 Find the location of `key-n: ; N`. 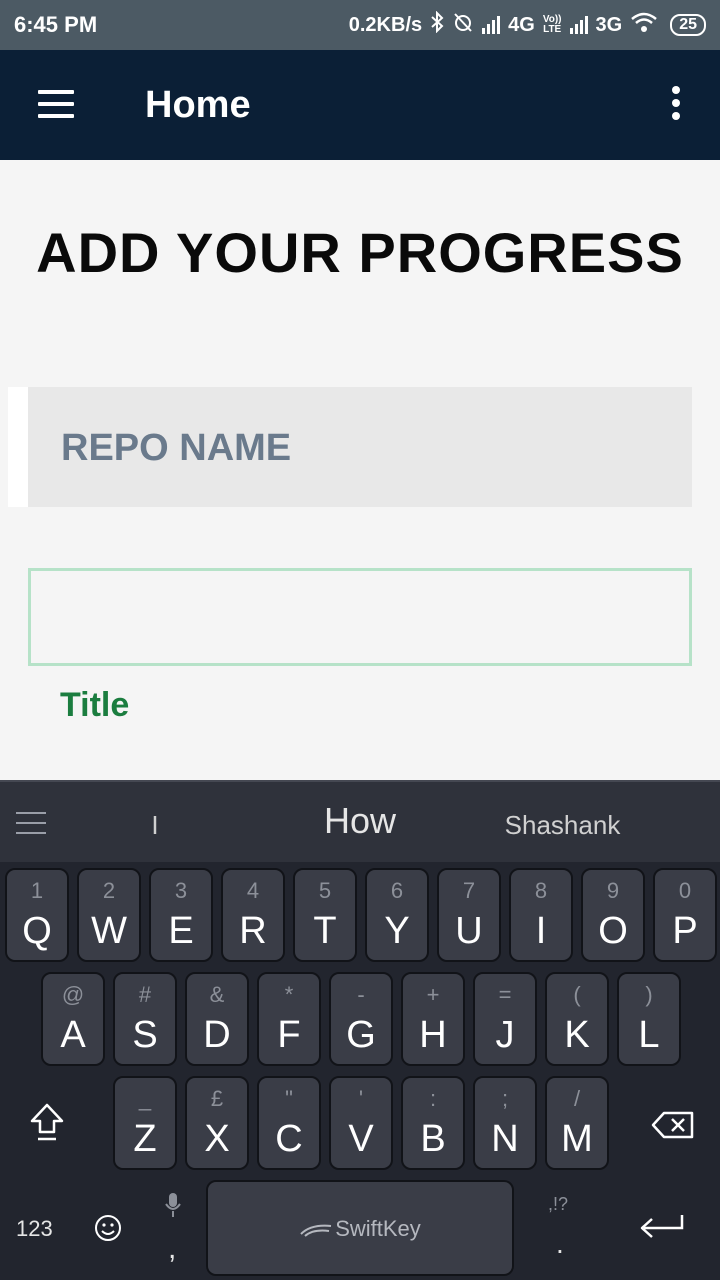

key-n: ; N is located at coordinates (505, 1123).